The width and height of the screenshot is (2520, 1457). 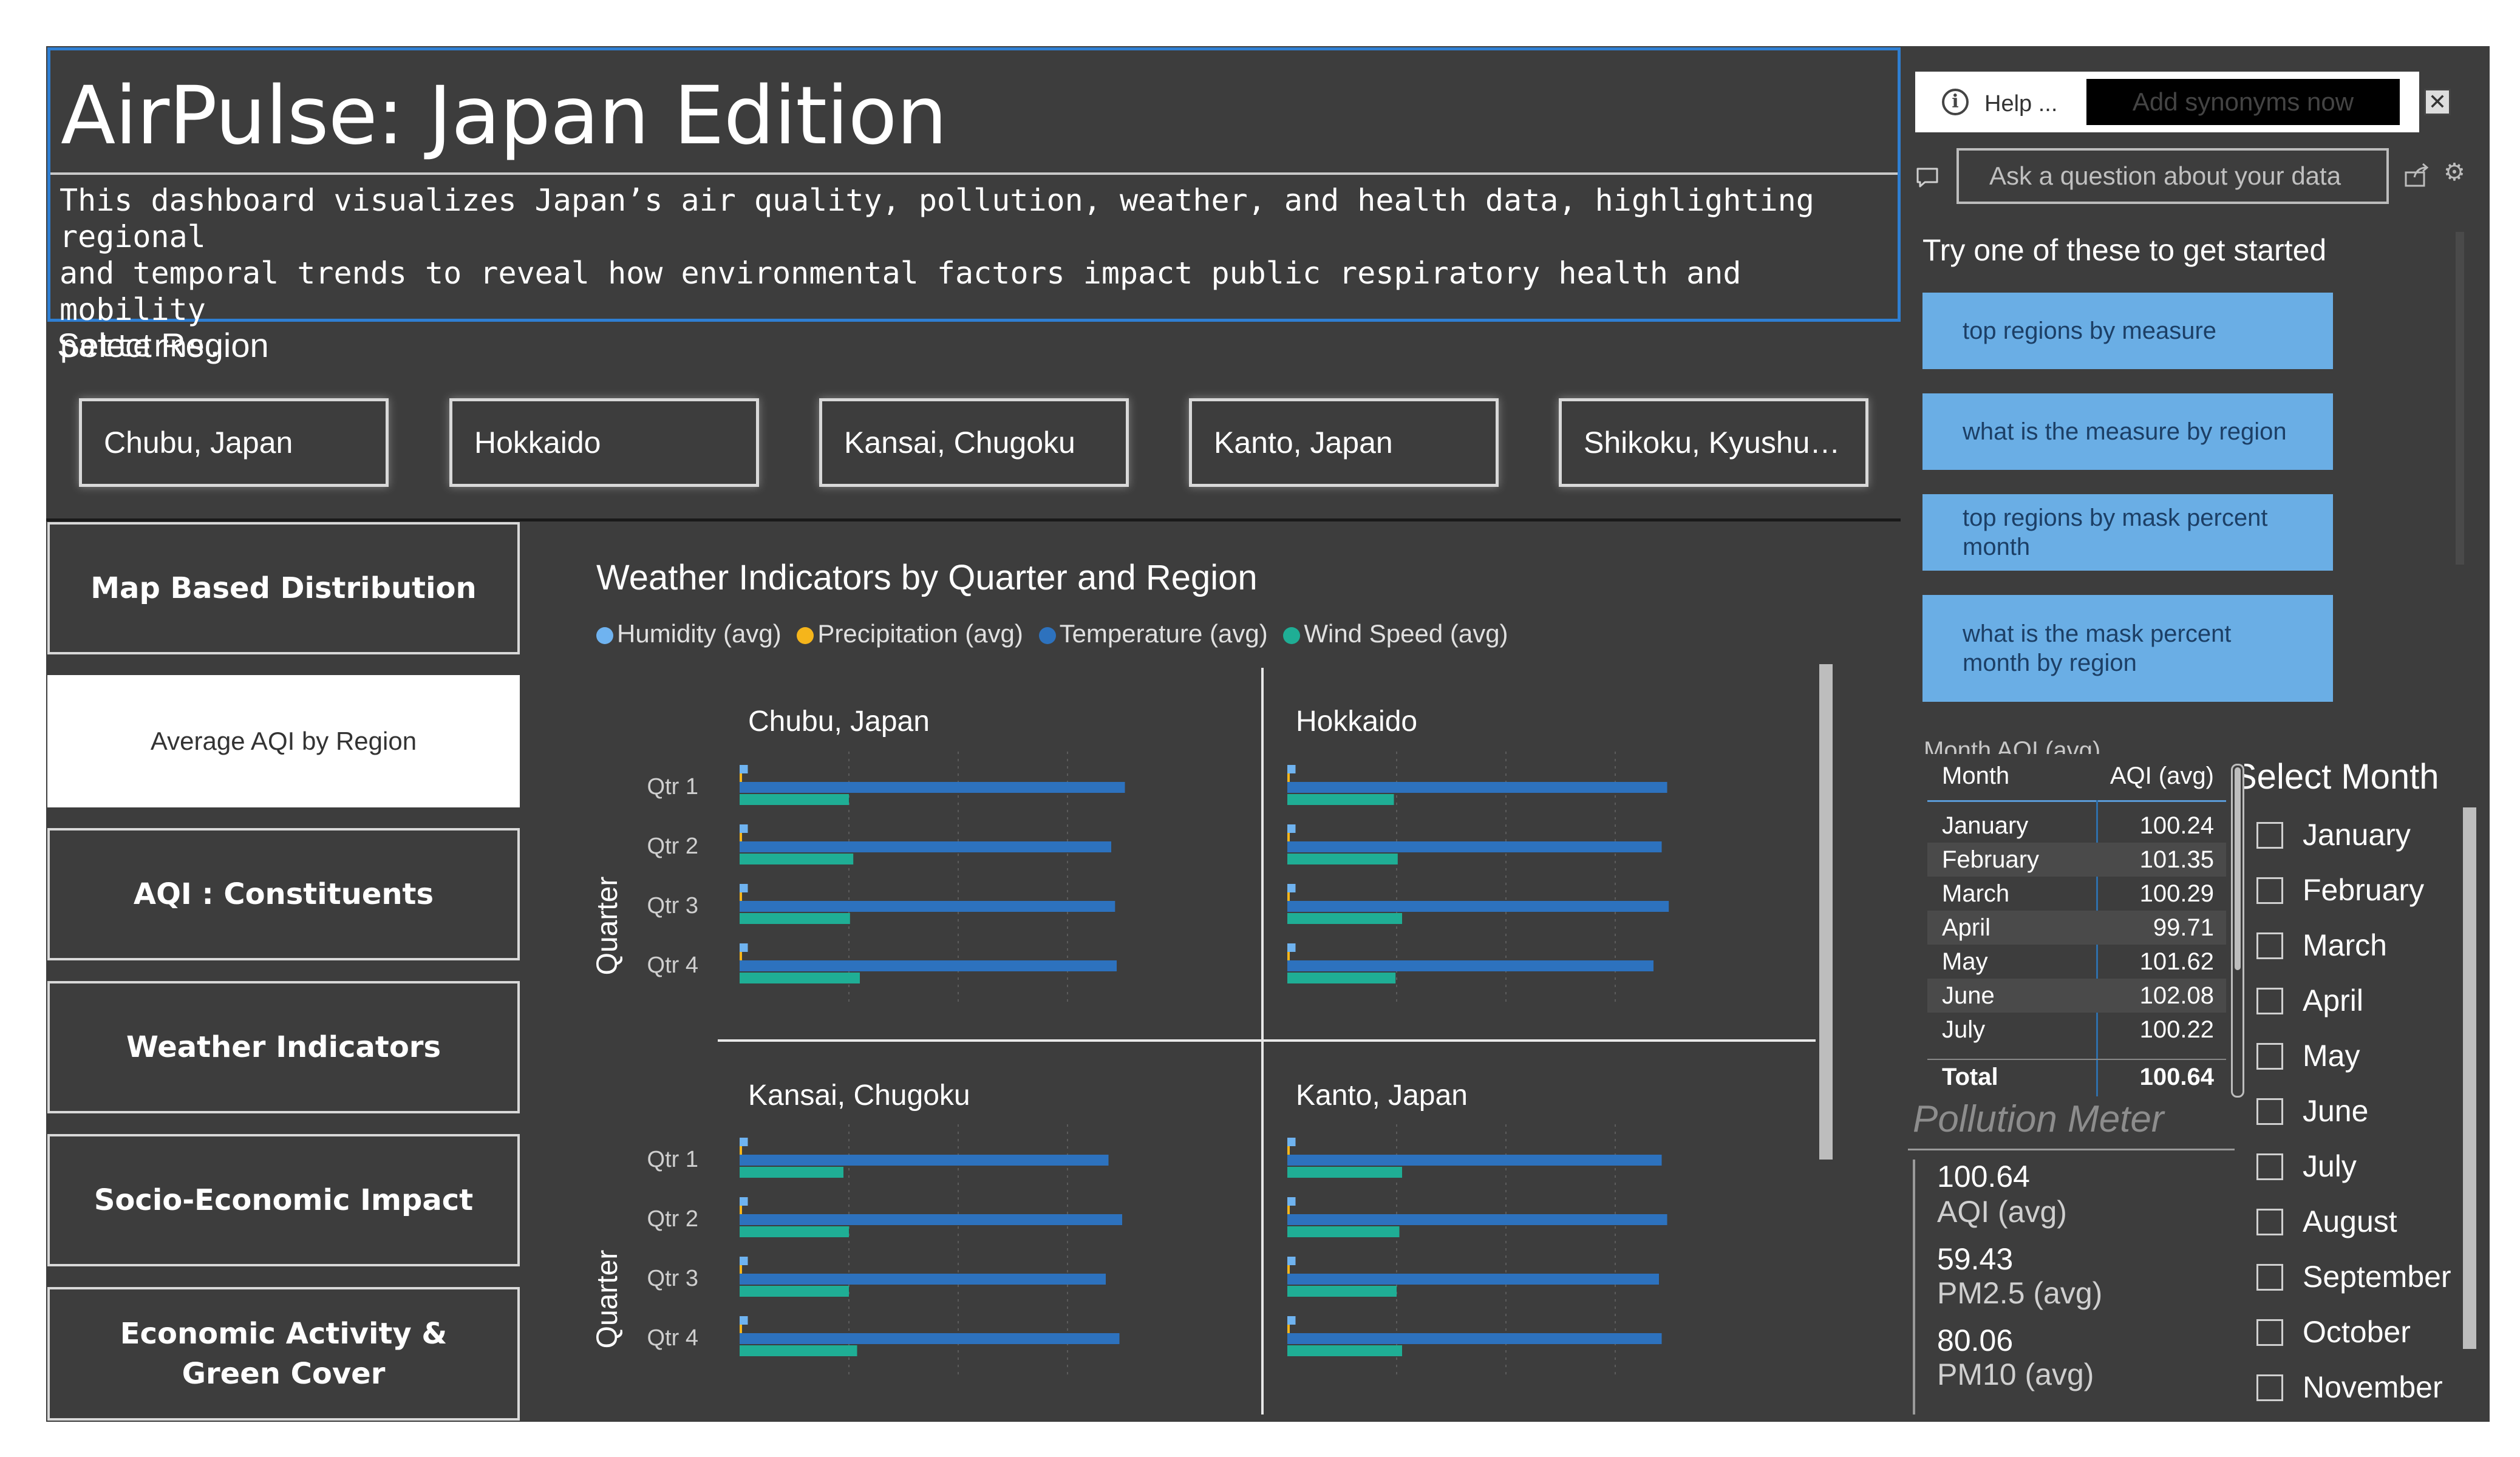 What do you see at coordinates (2416, 174) in the screenshot?
I see `share-icon` at bounding box center [2416, 174].